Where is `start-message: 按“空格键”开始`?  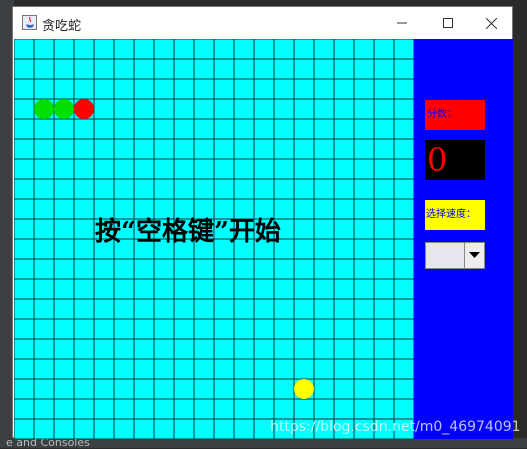
start-message: 按“空格键”开始 is located at coordinates (188, 232).